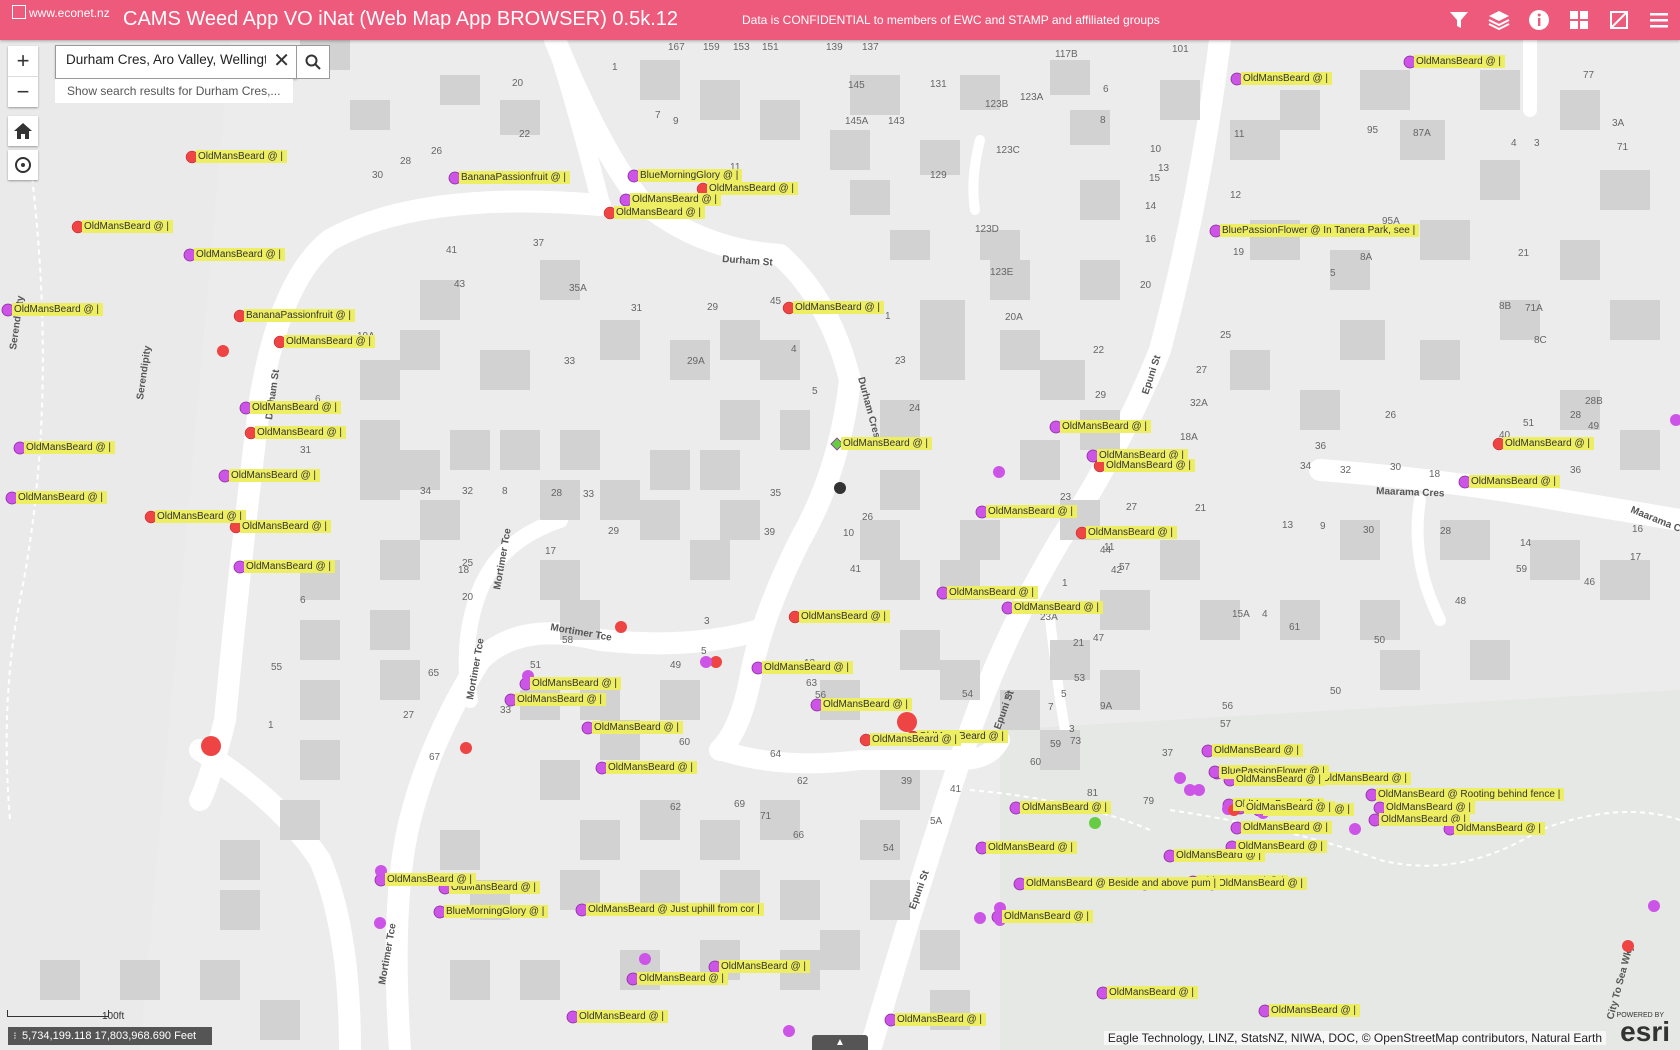 The width and height of the screenshot is (1680, 1050). I want to click on search-input, so click(166, 59).